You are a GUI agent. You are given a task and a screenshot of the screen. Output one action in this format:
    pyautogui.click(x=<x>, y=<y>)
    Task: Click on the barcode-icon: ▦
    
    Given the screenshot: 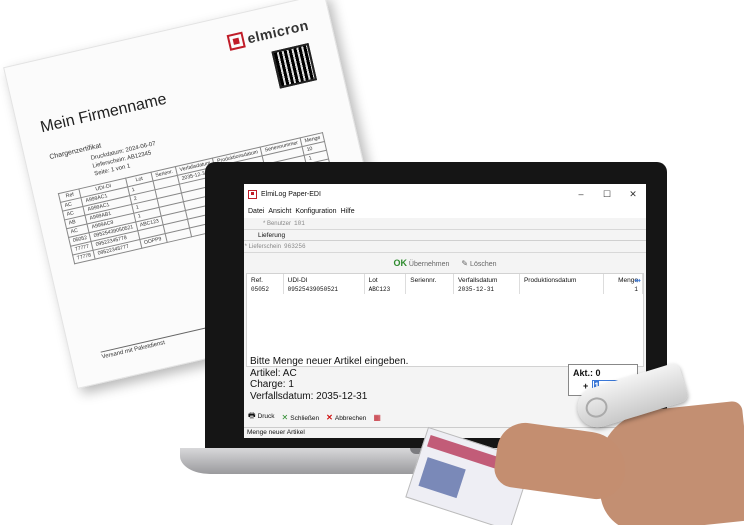 What is the action you would take?
    pyautogui.click(x=377, y=417)
    